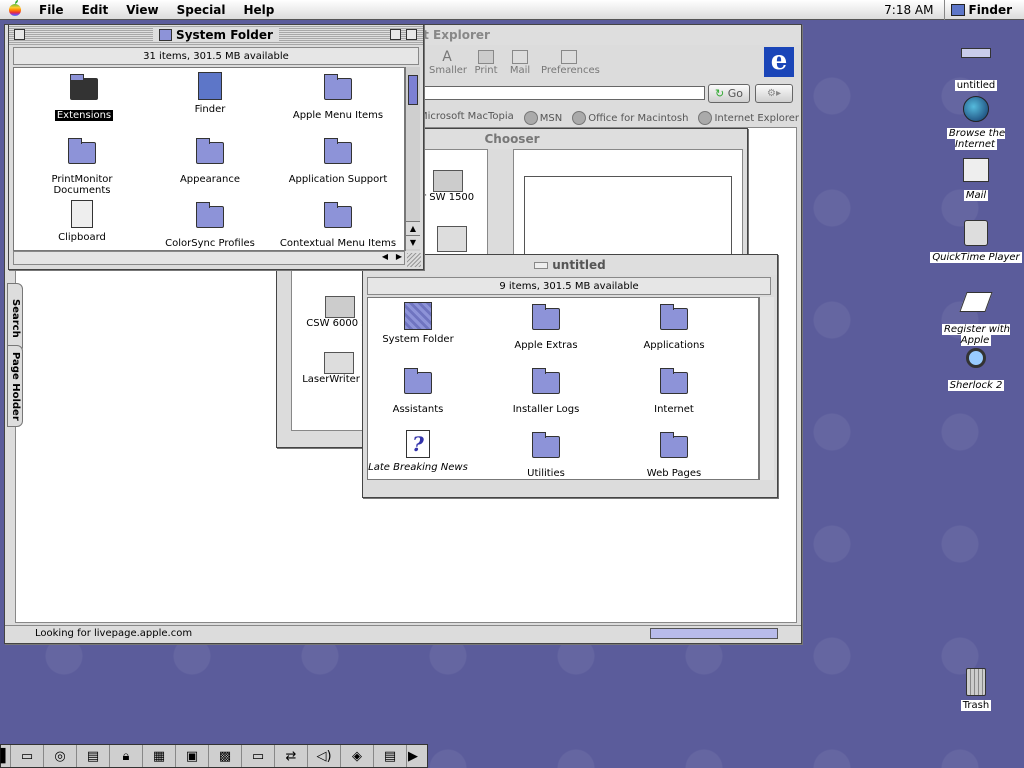 Image resolution: width=1024 pixels, height=768 pixels. What do you see at coordinates (520, 62) in the screenshot?
I see `mail-button: Mail` at bounding box center [520, 62].